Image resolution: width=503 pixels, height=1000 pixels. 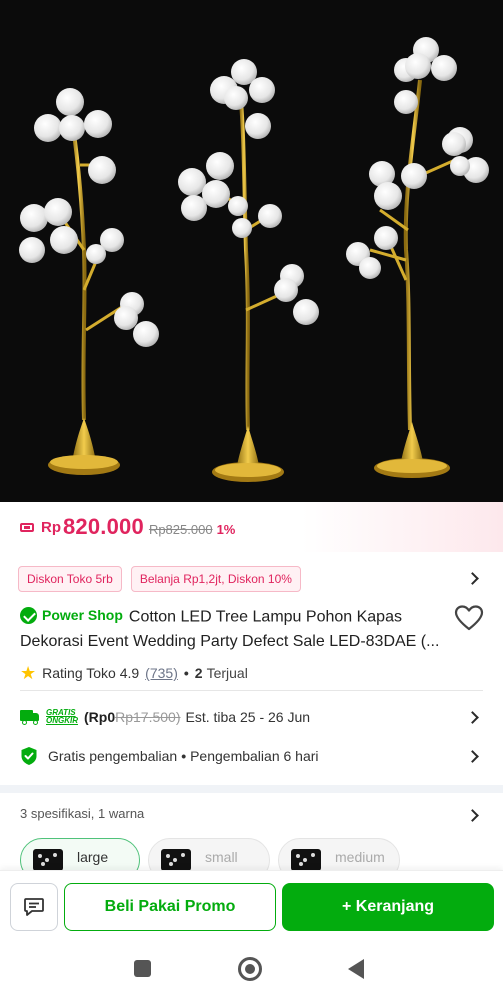 I want to click on bottom-action-bar: Beli Pakai Promo + Keranjang, so click(x=251, y=906).